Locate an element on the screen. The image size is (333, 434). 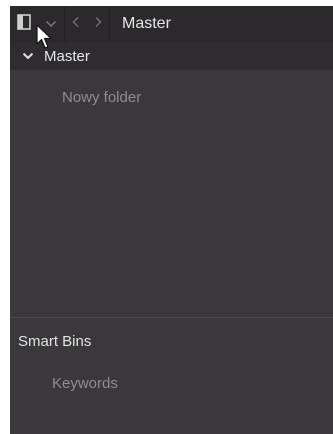
panel-toggle-icon is located at coordinates (24, 24).